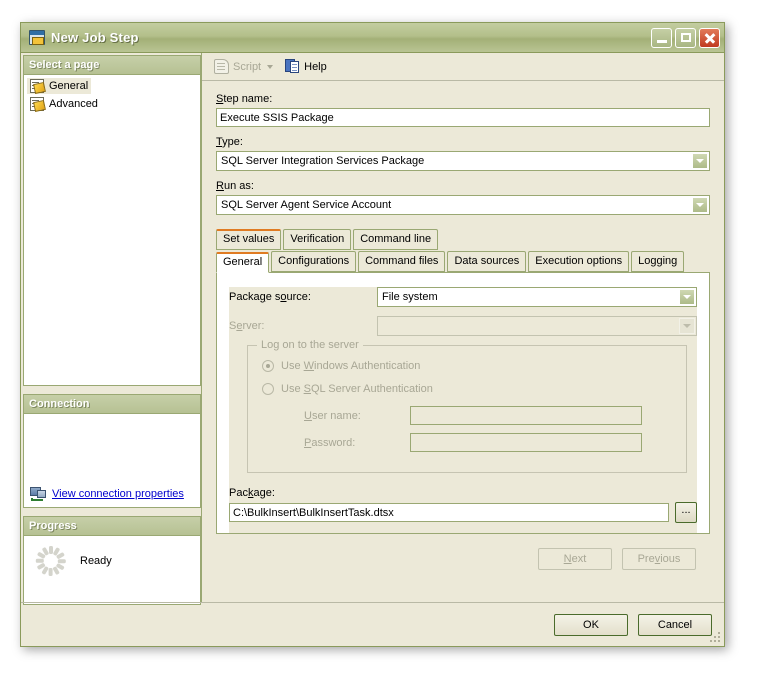 This screenshot has height=695, width=767. Describe the element at coordinates (252, 493) in the screenshot. I see `package-label: Package:` at that location.